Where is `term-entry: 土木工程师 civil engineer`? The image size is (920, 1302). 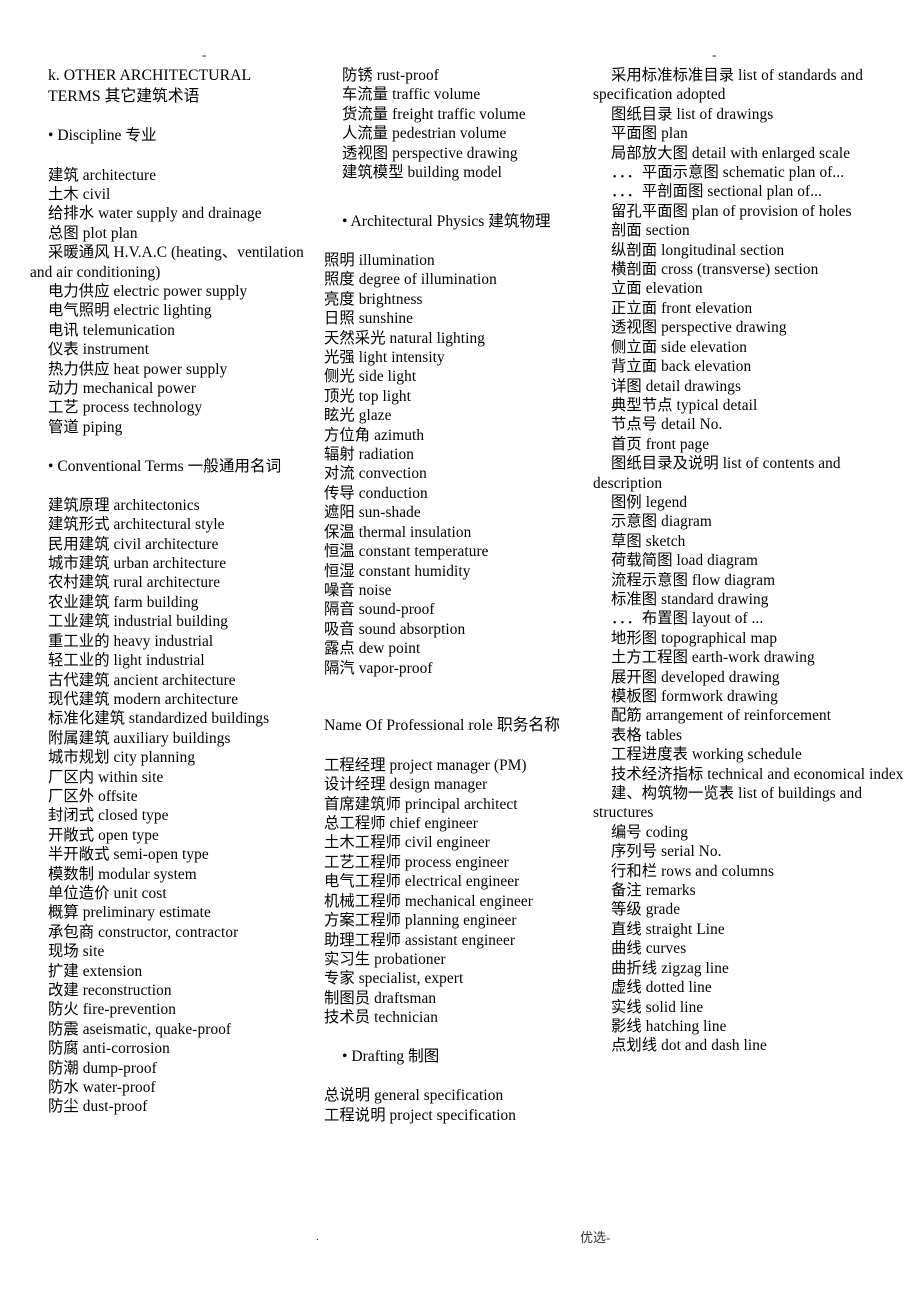
term-entry: 土木工程师 civil engineer is located at coordinates (407, 843).